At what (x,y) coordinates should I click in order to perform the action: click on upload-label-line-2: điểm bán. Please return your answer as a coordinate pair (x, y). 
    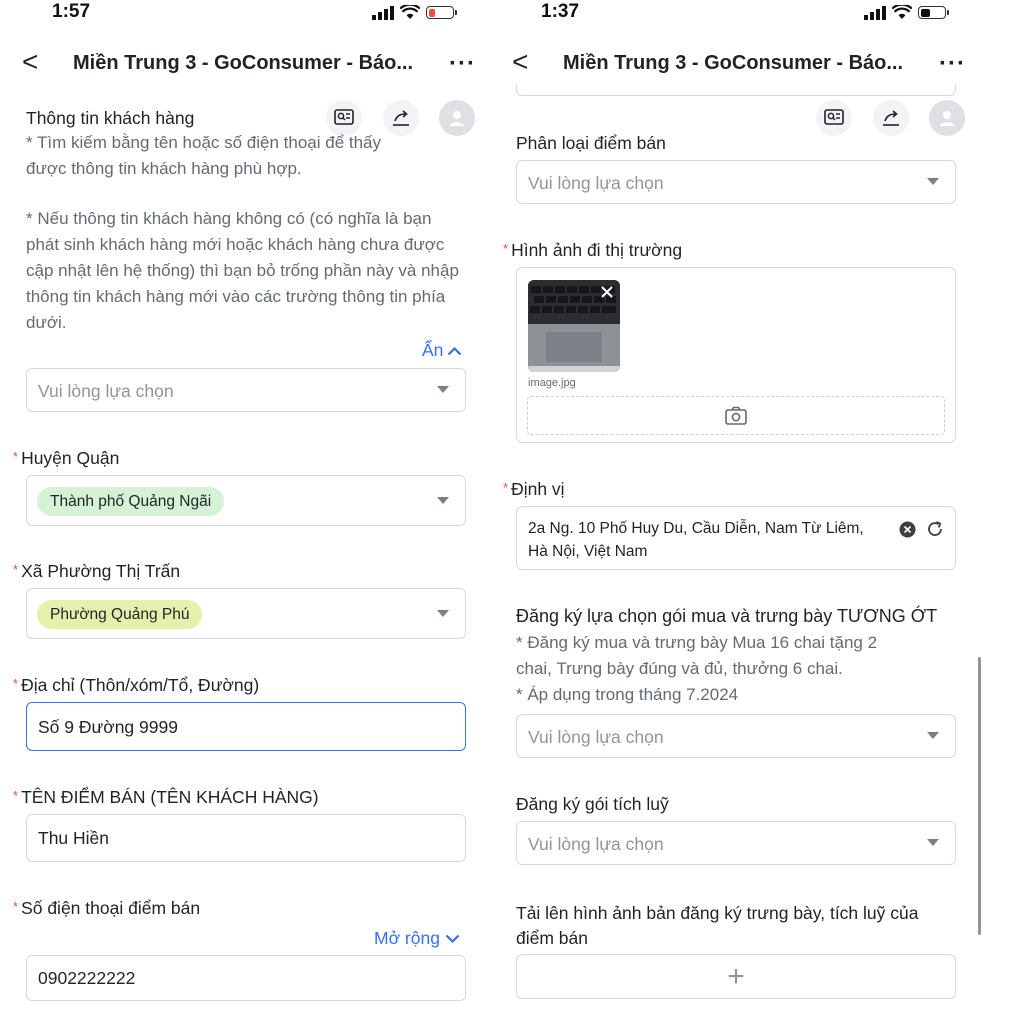
    Looking at the image, I should click on (552, 938).